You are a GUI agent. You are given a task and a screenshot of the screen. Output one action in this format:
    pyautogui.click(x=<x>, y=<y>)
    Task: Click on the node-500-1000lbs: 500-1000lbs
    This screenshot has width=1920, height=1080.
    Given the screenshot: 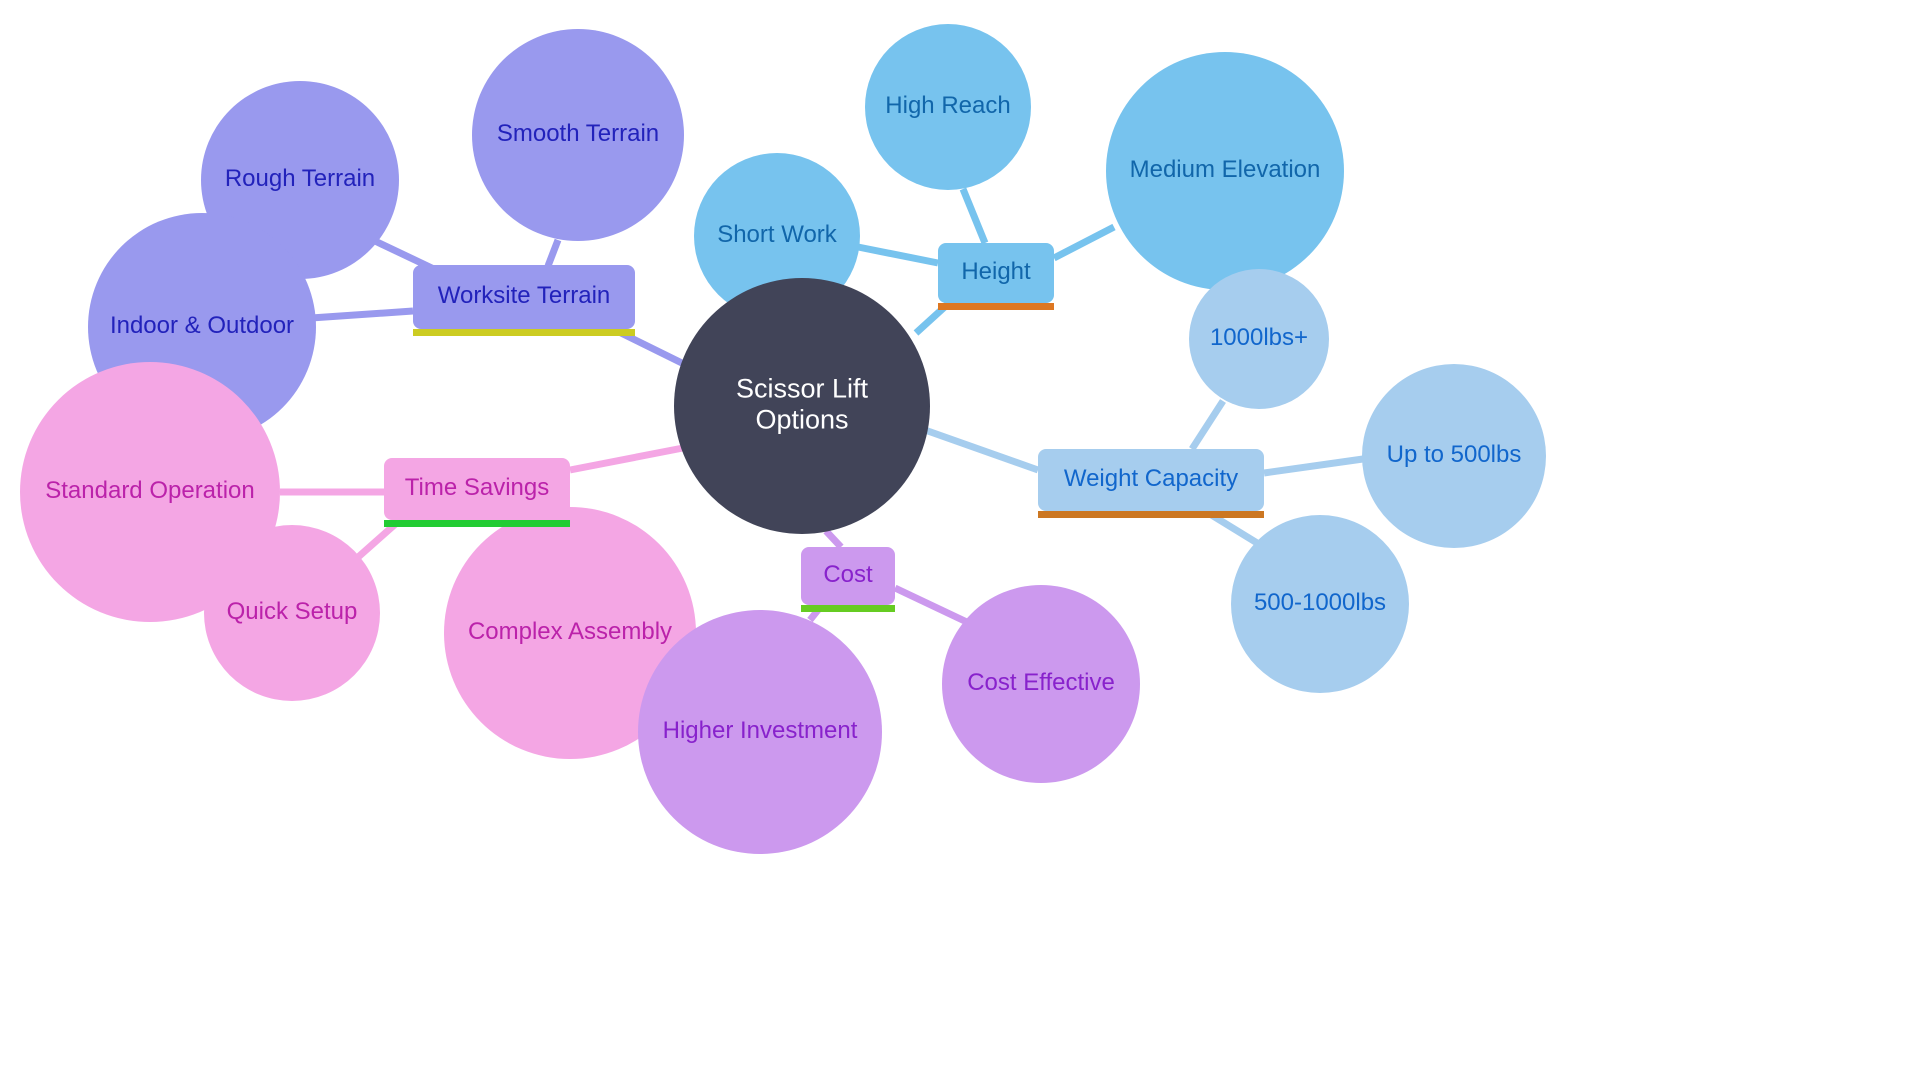 What is the action you would take?
    pyautogui.click(x=1320, y=604)
    